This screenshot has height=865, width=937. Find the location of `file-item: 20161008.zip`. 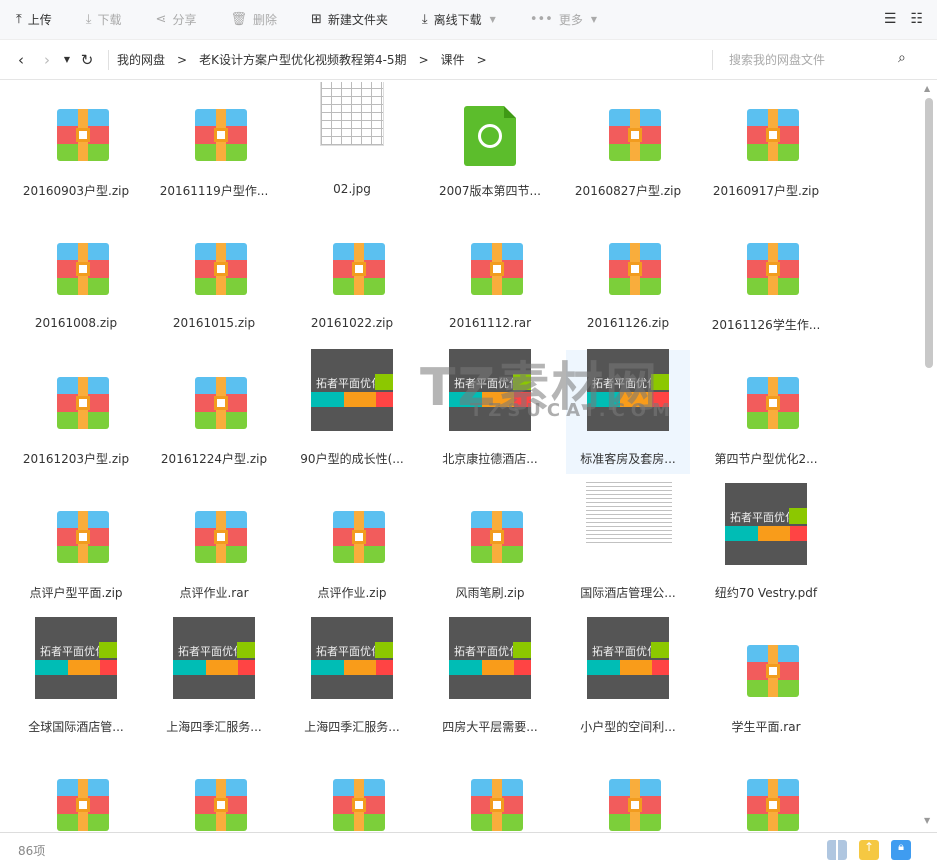

file-item: 20161008.zip is located at coordinates (76, 278).